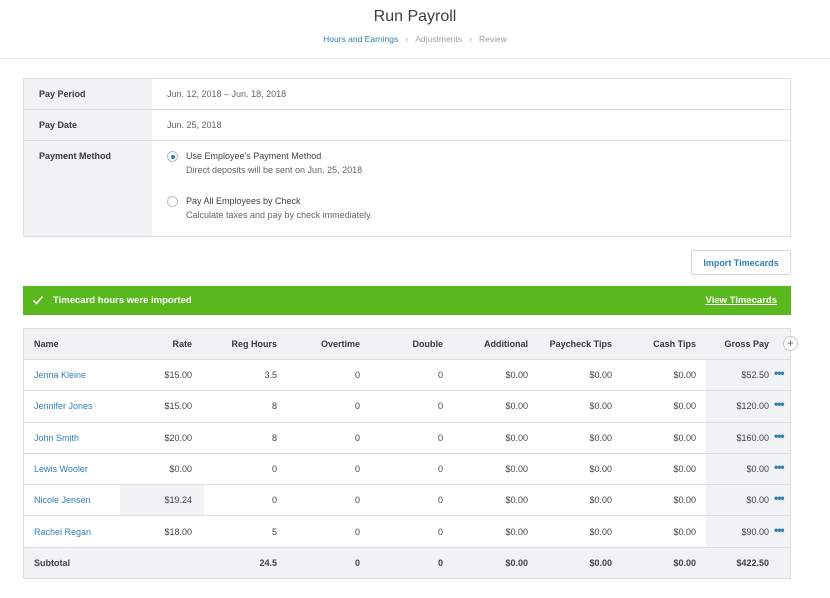 This screenshot has height=598, width=830. Describe the element at coordinates (178, 438) in the screenshot. I see `rate-cell: $20.00` at that location.